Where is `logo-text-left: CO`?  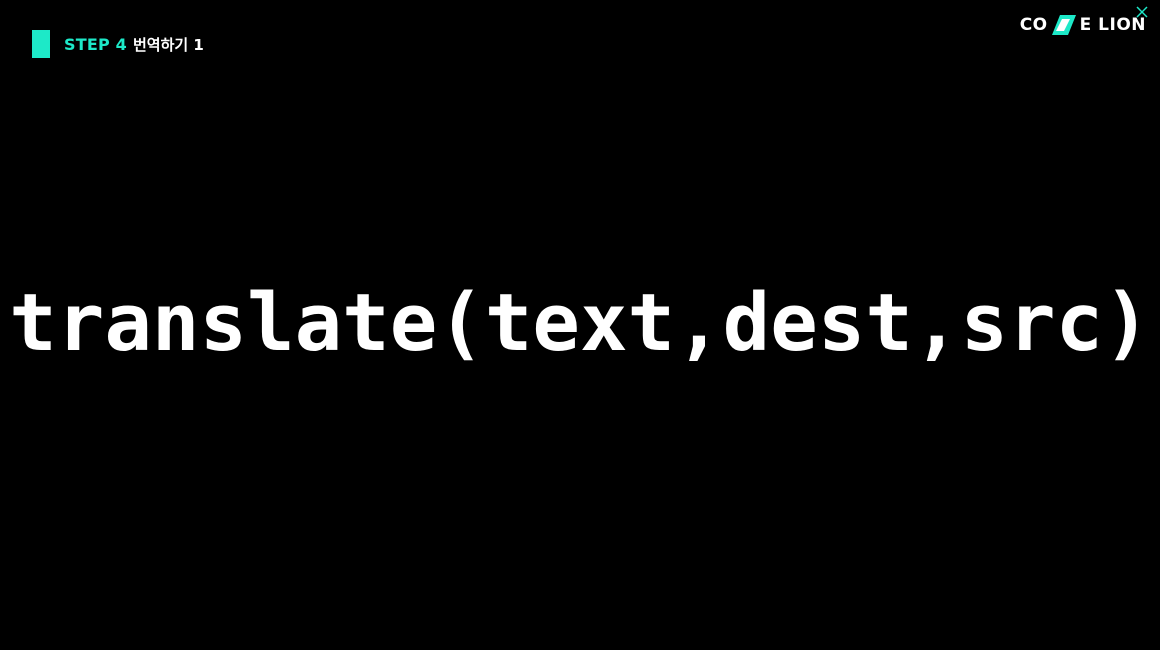 logo-text-left: CO is located at coordinates (1033, 25).